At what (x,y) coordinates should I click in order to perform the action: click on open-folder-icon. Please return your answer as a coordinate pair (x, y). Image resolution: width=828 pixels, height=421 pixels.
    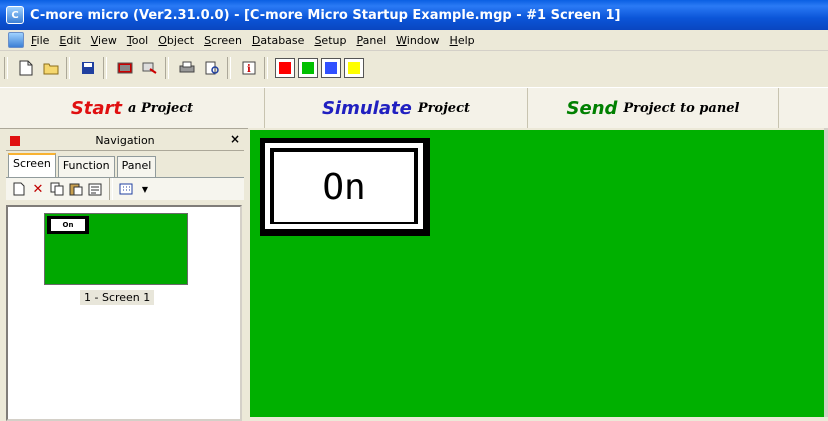
    Looking at the image, I should click on (51, 68).